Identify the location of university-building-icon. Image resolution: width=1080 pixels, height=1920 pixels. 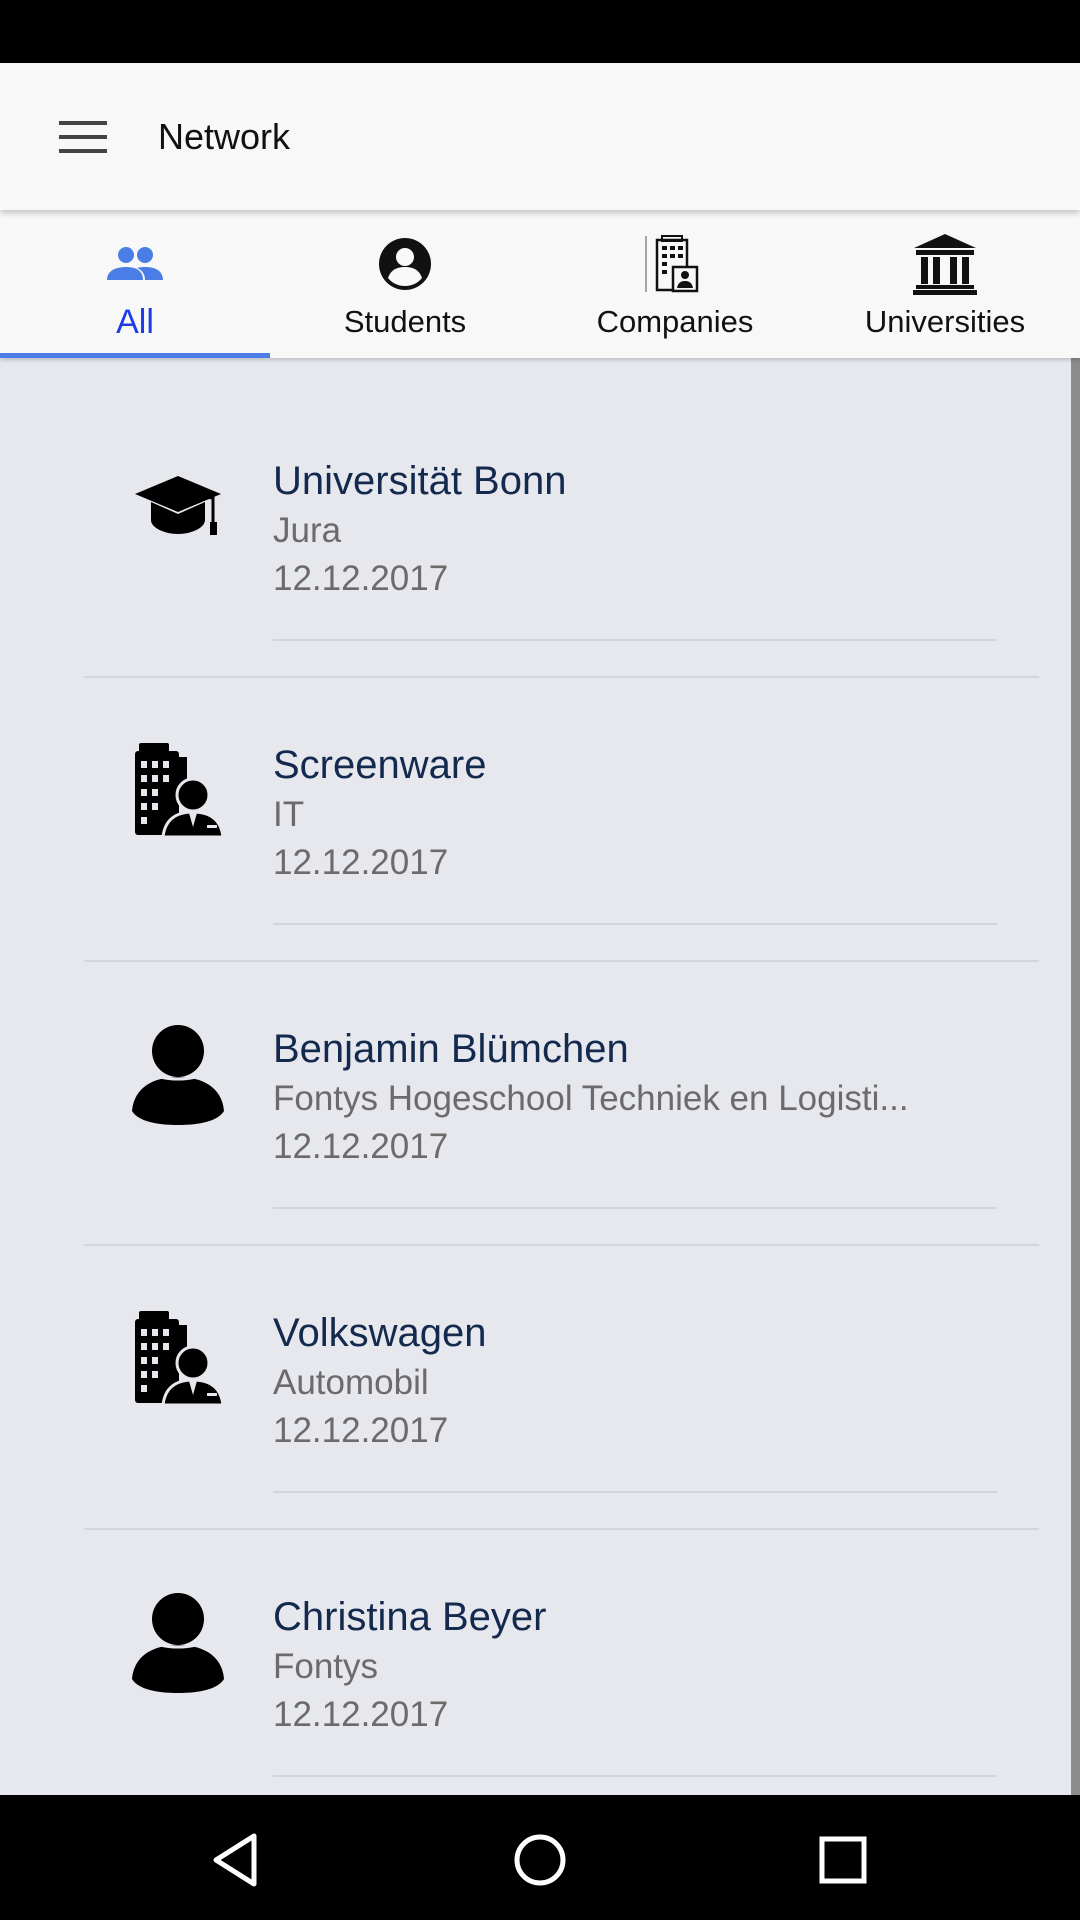
(945, 264).